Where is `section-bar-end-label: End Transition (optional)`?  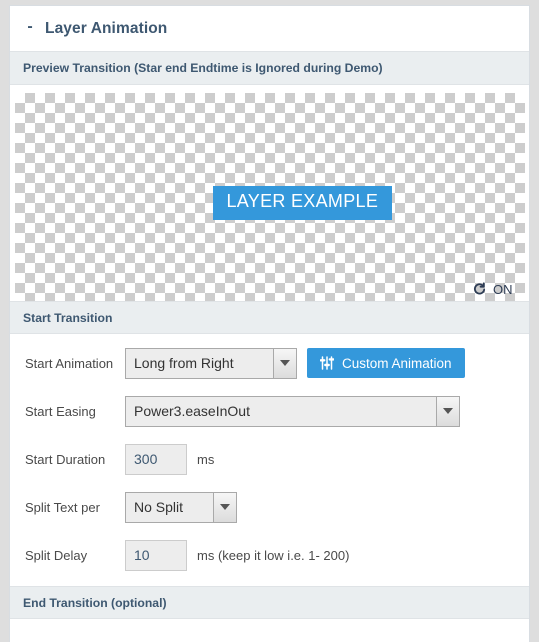
section-bar-end-label: End Transition (optional) is located at coordinates (95, 602).